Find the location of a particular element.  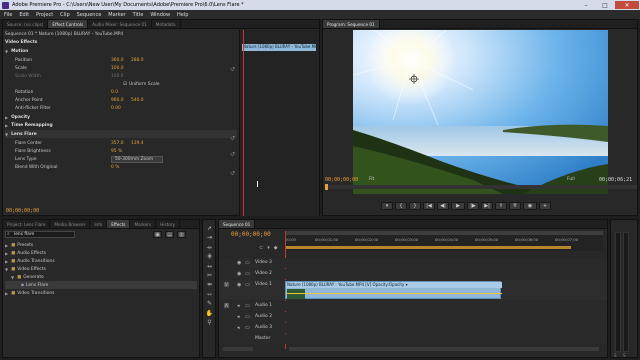

track-select-tool-icon: ⇥ is located at coordinates (209, 237).